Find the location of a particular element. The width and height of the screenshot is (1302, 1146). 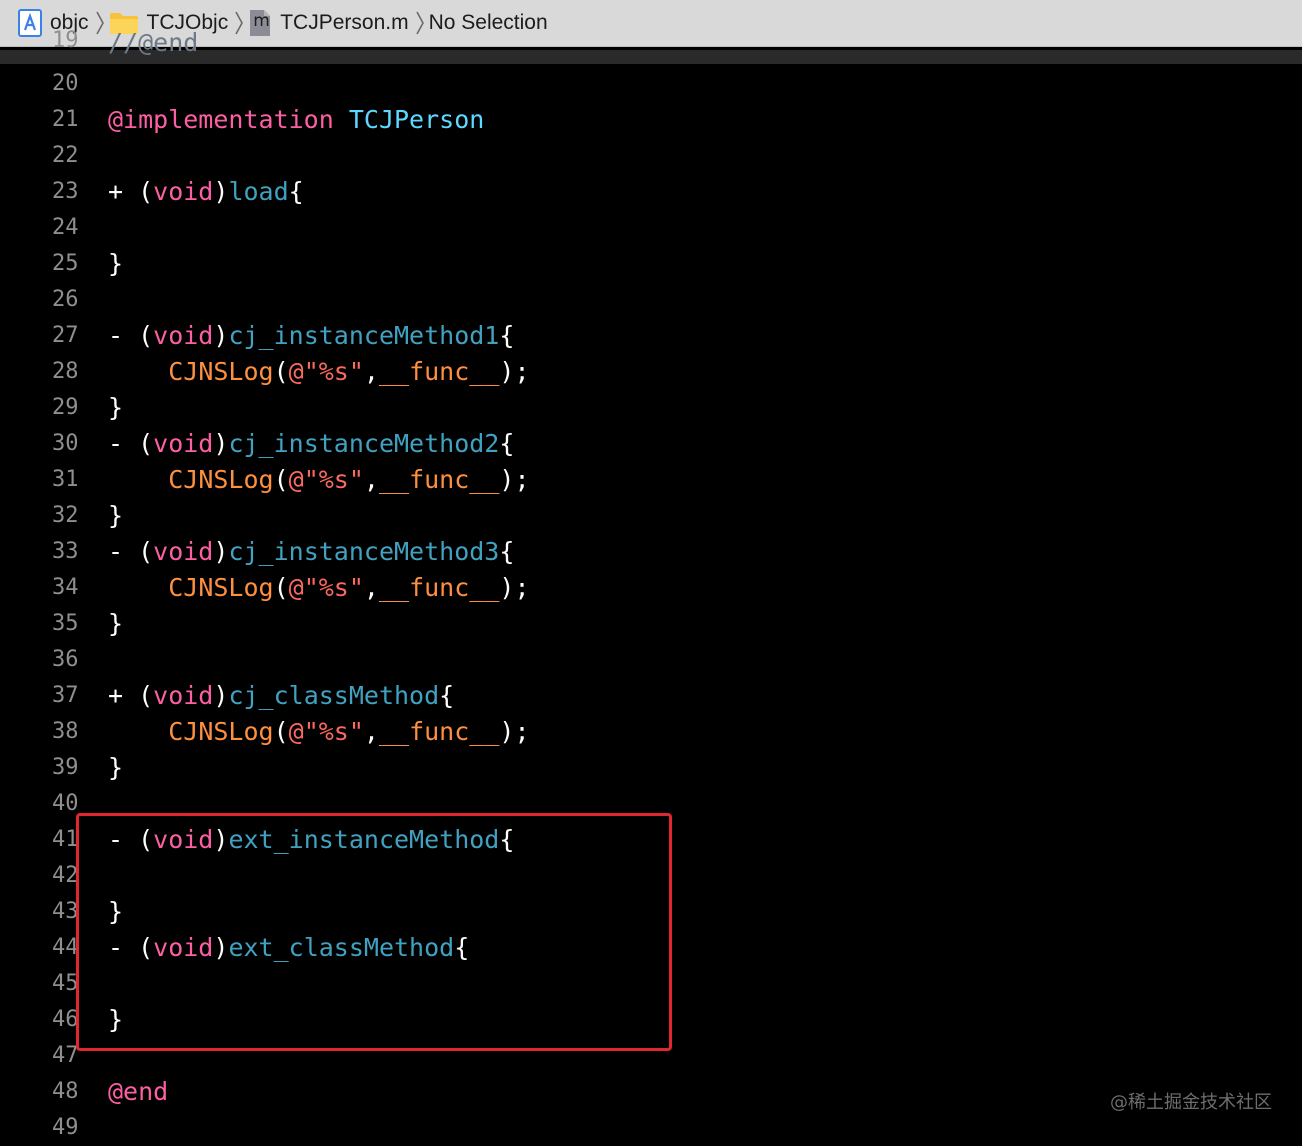

code-line: 45 is located at coordinates (651, 984).